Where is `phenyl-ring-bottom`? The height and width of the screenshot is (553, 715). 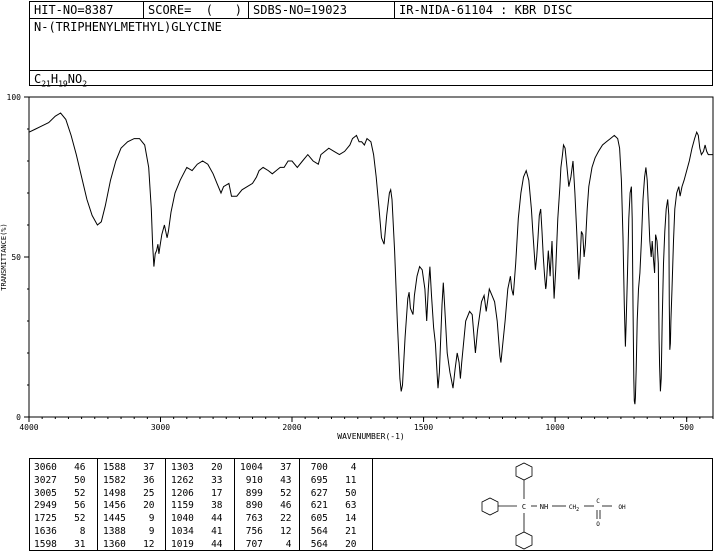
phenyl-ring-bottom is located at coordinates (524, 540).